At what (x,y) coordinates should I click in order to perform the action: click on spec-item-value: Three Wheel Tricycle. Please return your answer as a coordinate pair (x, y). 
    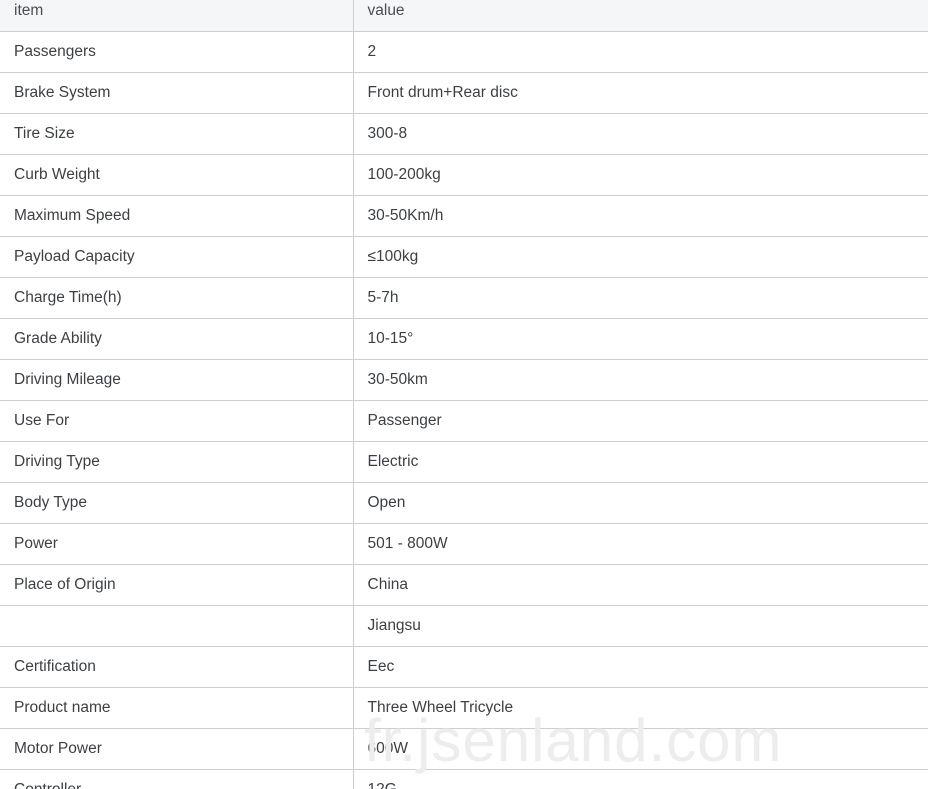
    Looking at the image, I should click on (640, 708).